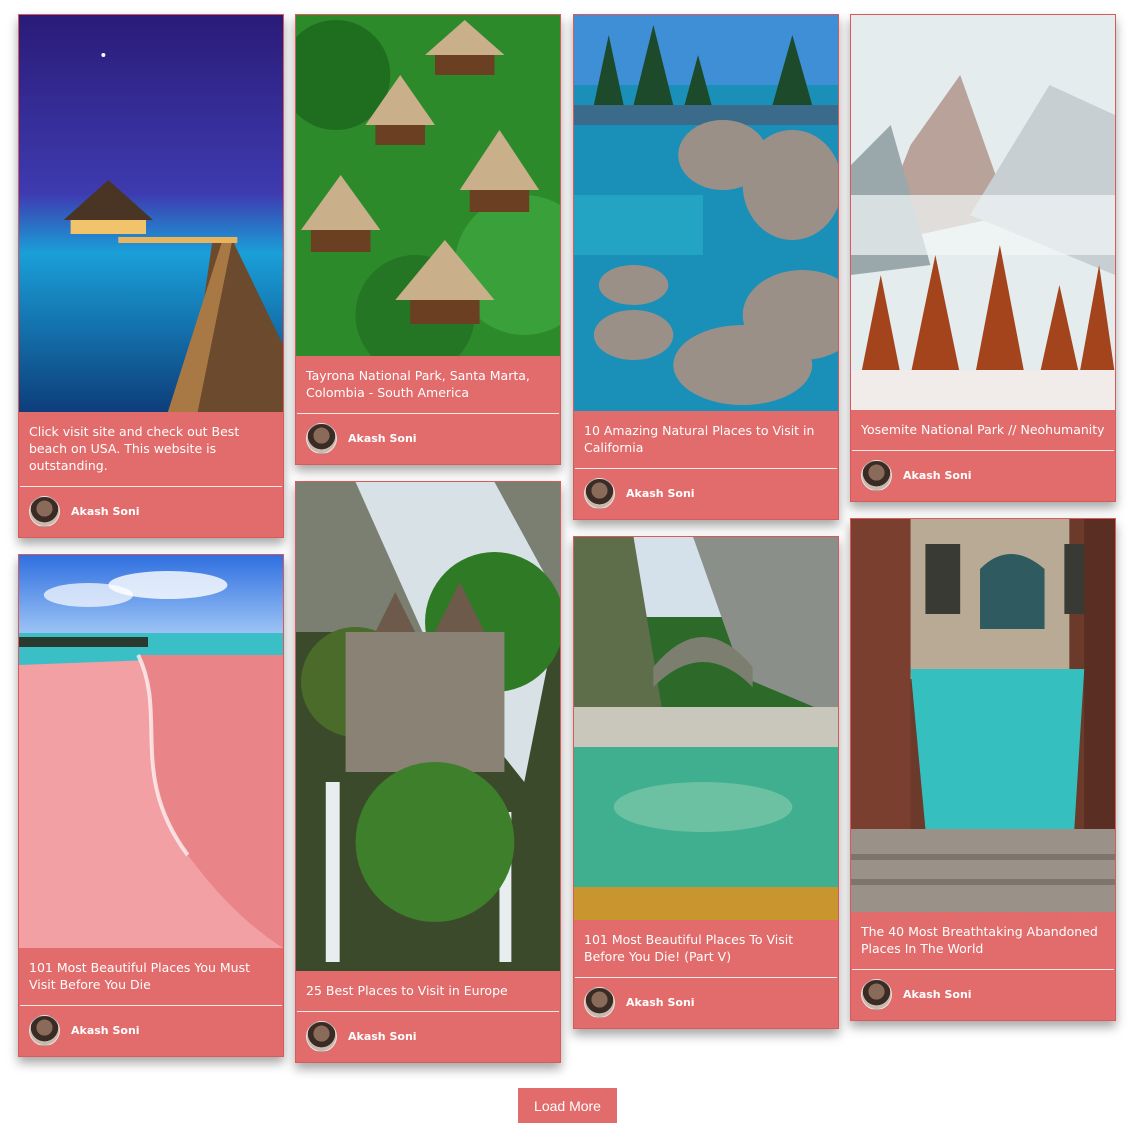 Image resolution: width=1132 pixels, height=1131 pixels. Describe the element at coordinates (428, 185) in the screenshot. I see `jungle-huts-photo` at that location.